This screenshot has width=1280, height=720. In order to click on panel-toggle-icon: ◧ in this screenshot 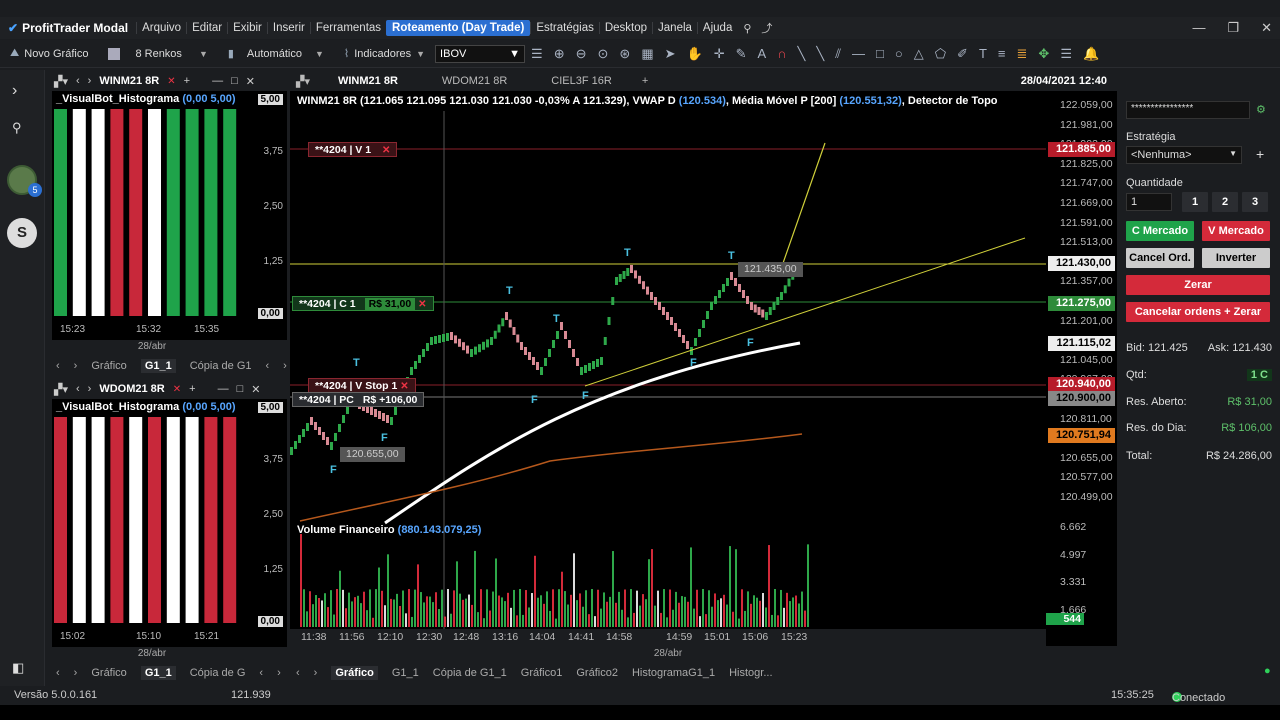, I will do `click(18, 668)`.